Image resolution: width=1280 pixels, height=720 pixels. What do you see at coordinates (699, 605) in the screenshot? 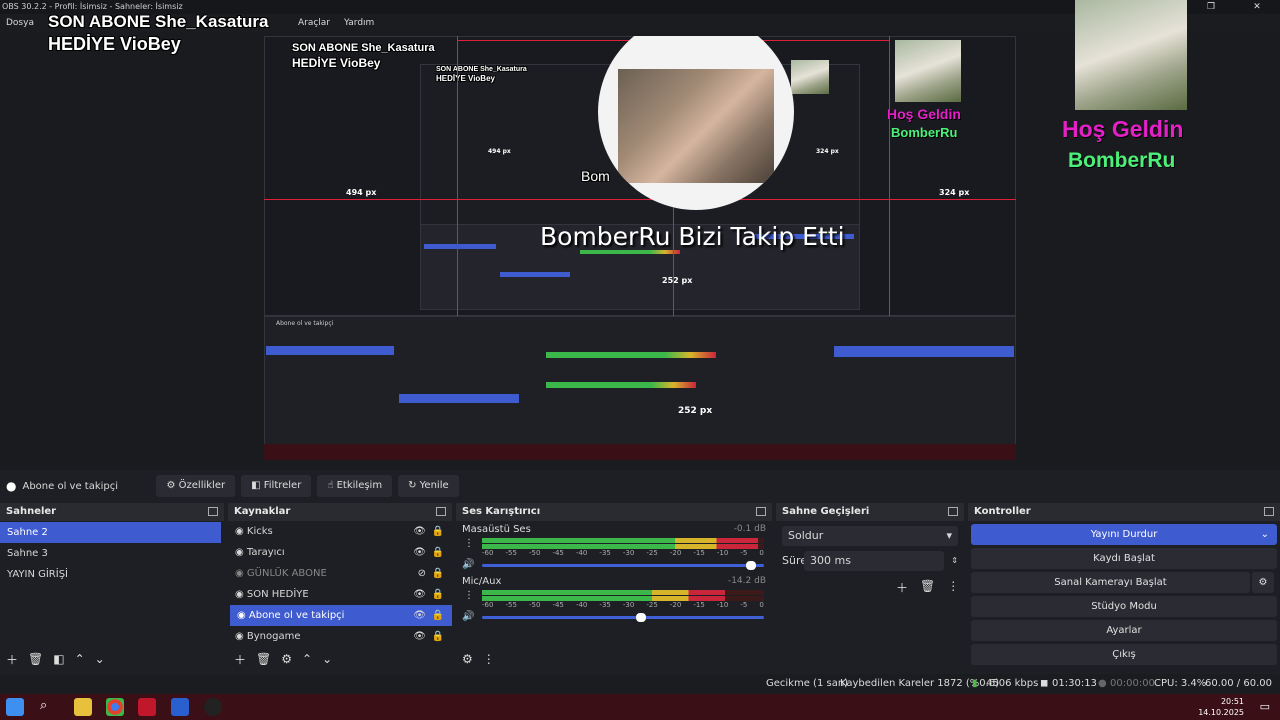
I see `tick-label: -15` at bounding box center [699, 605].